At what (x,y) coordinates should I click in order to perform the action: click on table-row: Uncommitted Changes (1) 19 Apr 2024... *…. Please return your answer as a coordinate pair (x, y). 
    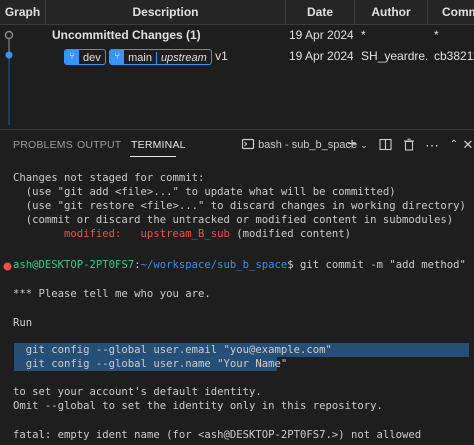
    Looking at the image, I should click on (237, 35).